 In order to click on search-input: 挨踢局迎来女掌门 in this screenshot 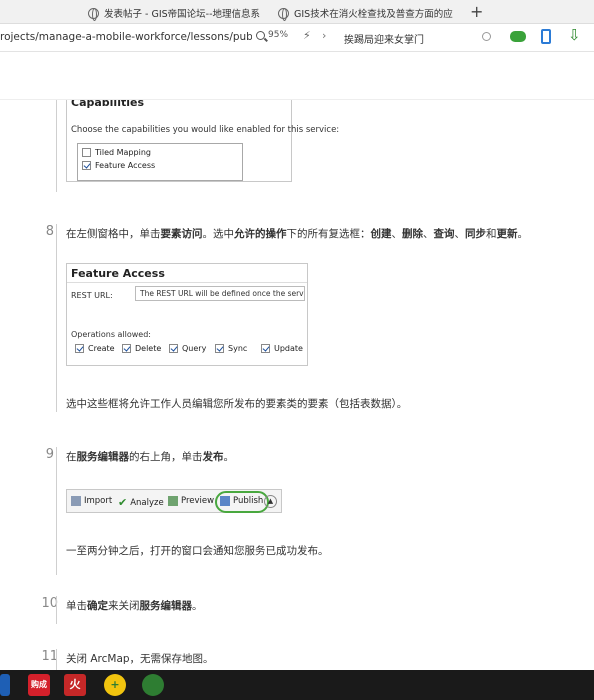, I will do `click(418, 38)`.